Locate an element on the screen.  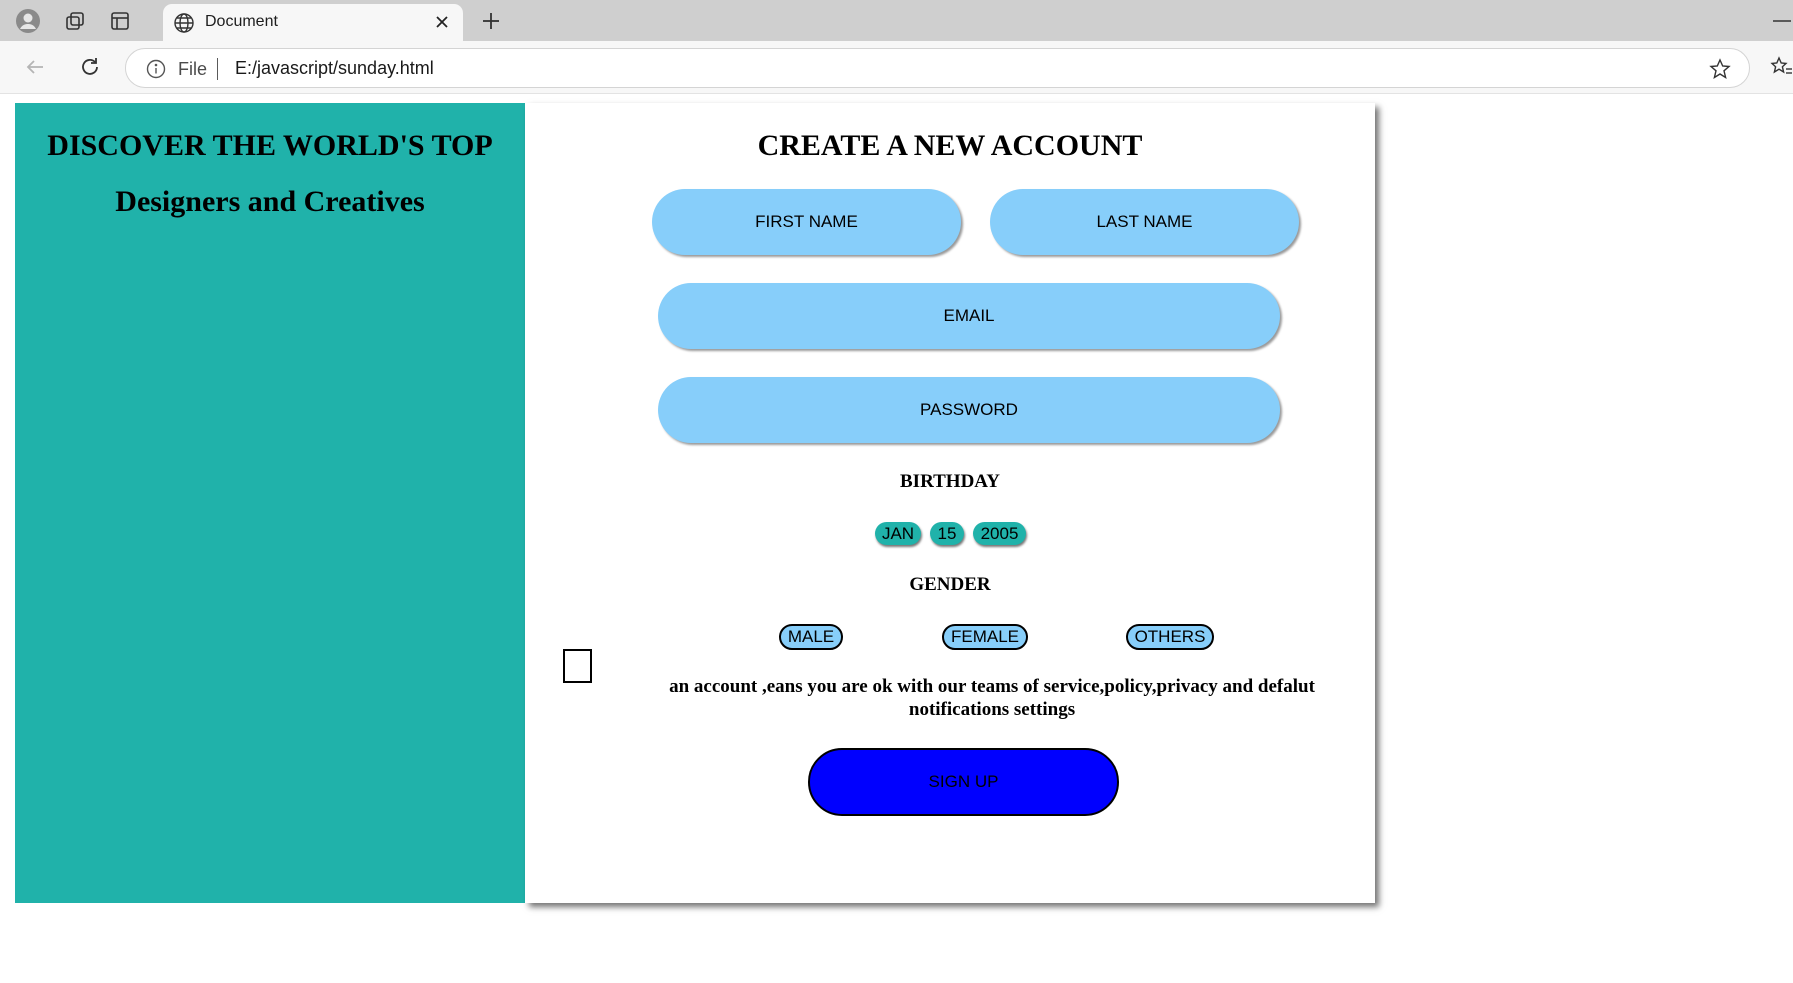
favorite-star-icon is located at coordinates (1720, 69).